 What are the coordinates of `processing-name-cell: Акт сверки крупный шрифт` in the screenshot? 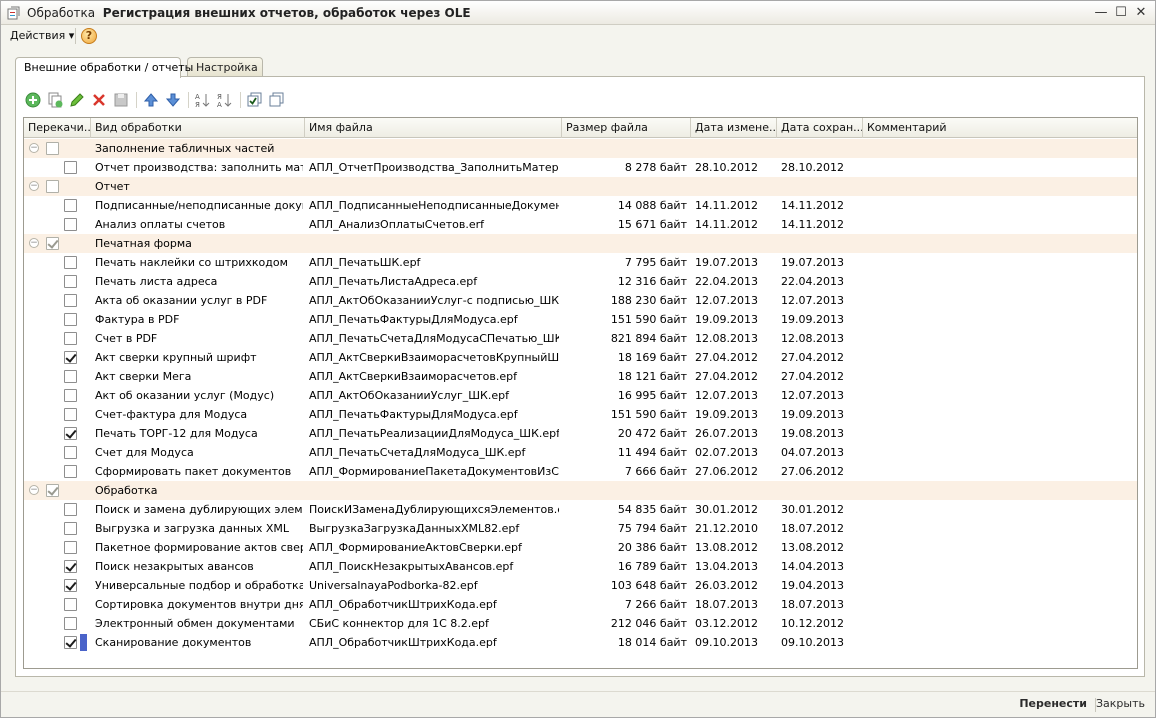 It's located at (176, 357).